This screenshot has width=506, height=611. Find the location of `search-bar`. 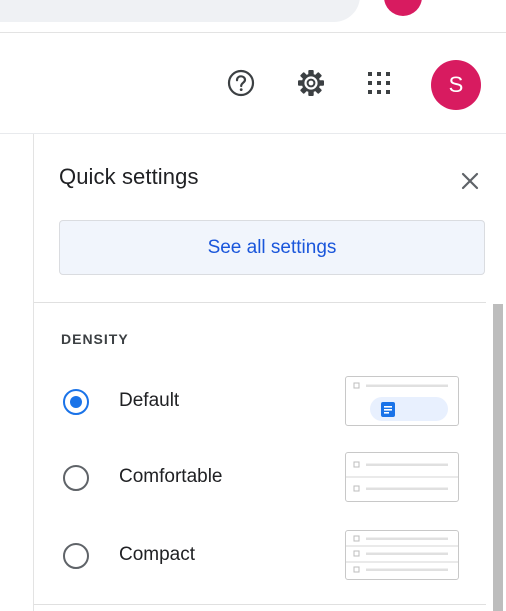

search-bar is located at coordinates (180, 11).